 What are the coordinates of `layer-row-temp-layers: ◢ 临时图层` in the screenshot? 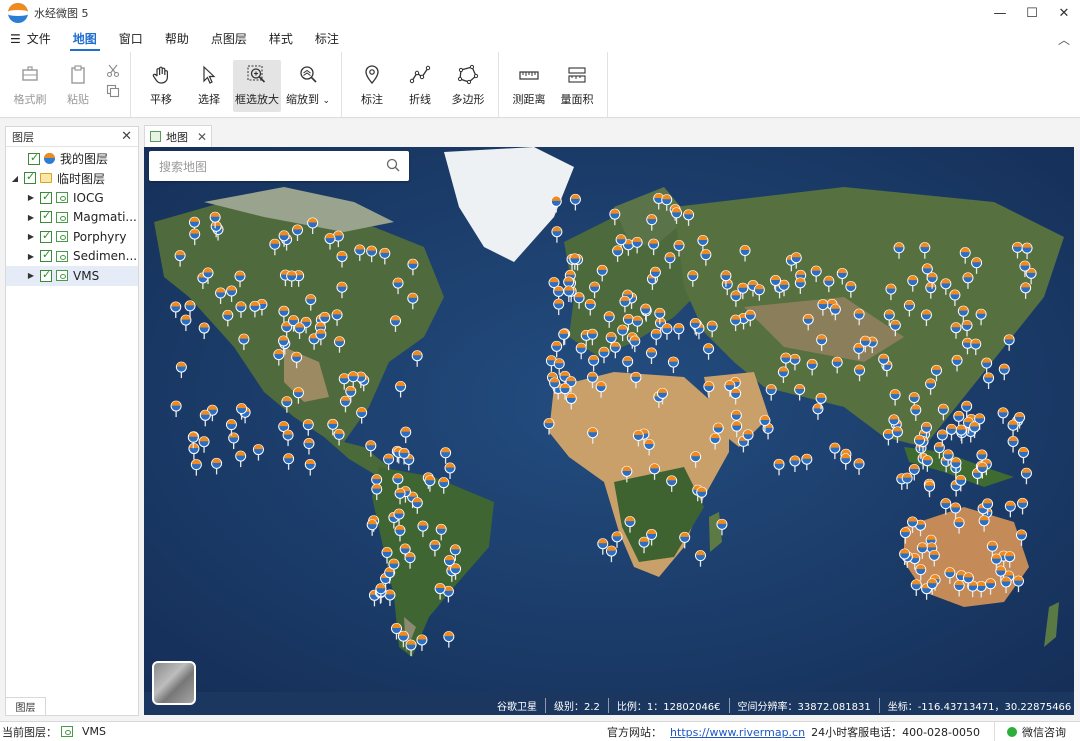 It's located at (72, 179).